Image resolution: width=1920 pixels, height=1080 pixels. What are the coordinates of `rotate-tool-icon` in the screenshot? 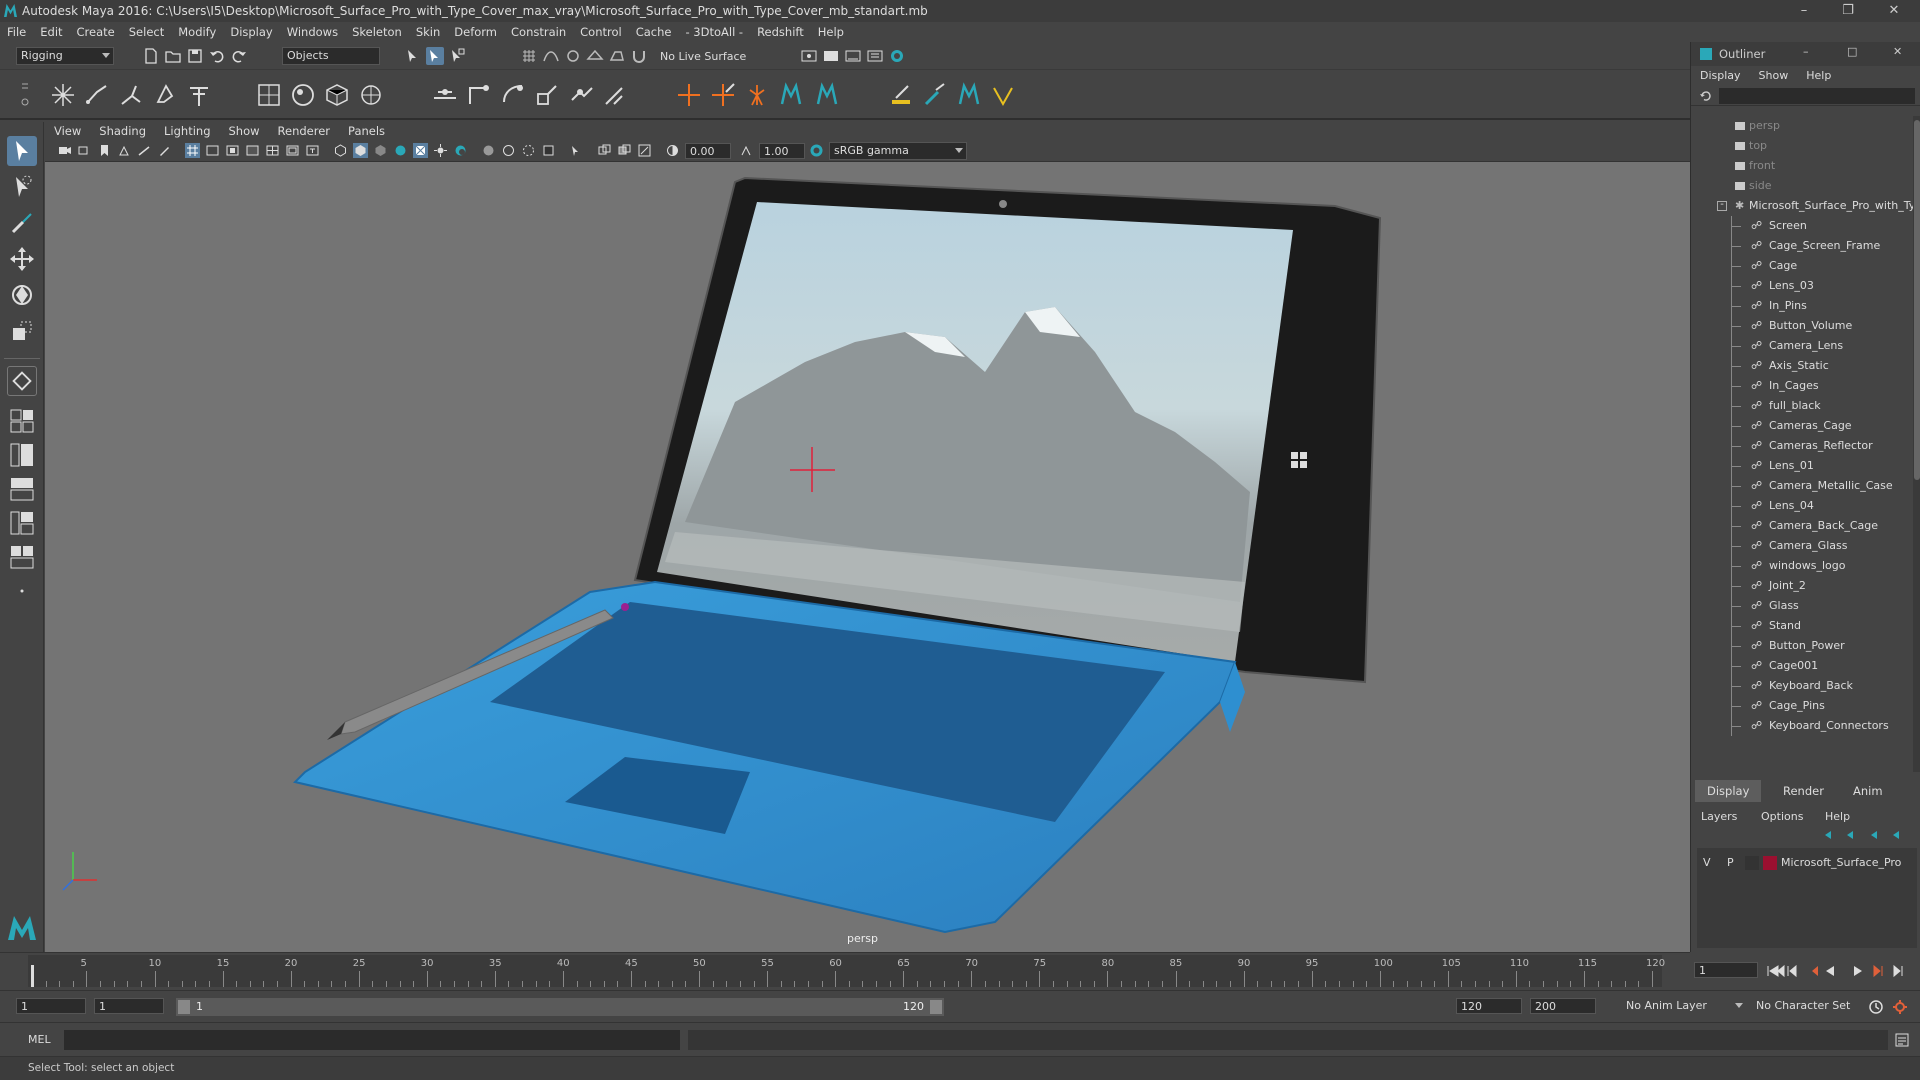 It's located at (22, 295).